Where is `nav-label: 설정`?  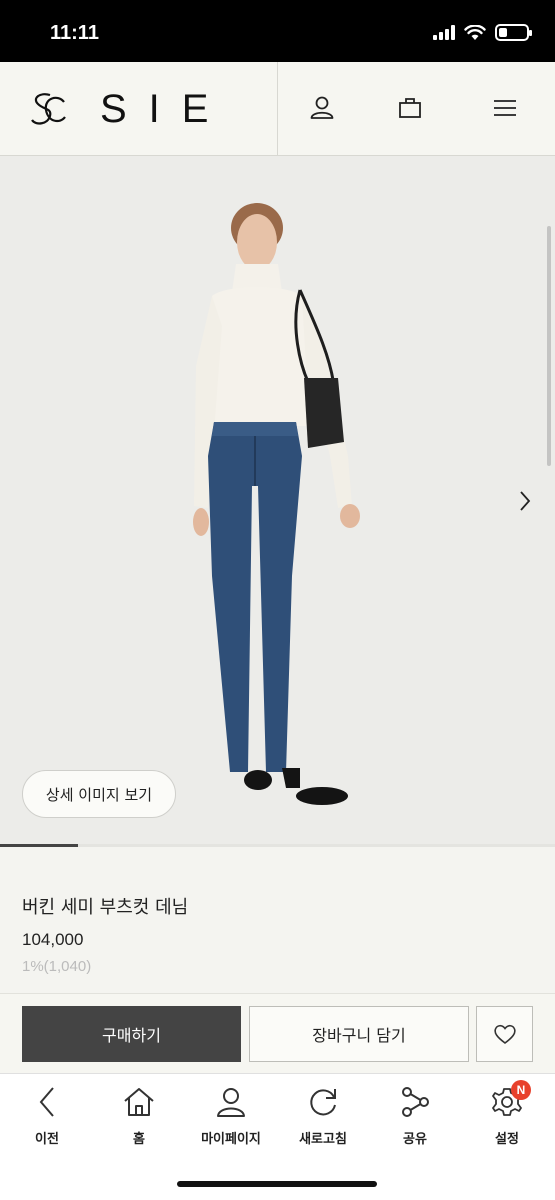 nav-label: 설정 is located at coordinates (507, 1139).